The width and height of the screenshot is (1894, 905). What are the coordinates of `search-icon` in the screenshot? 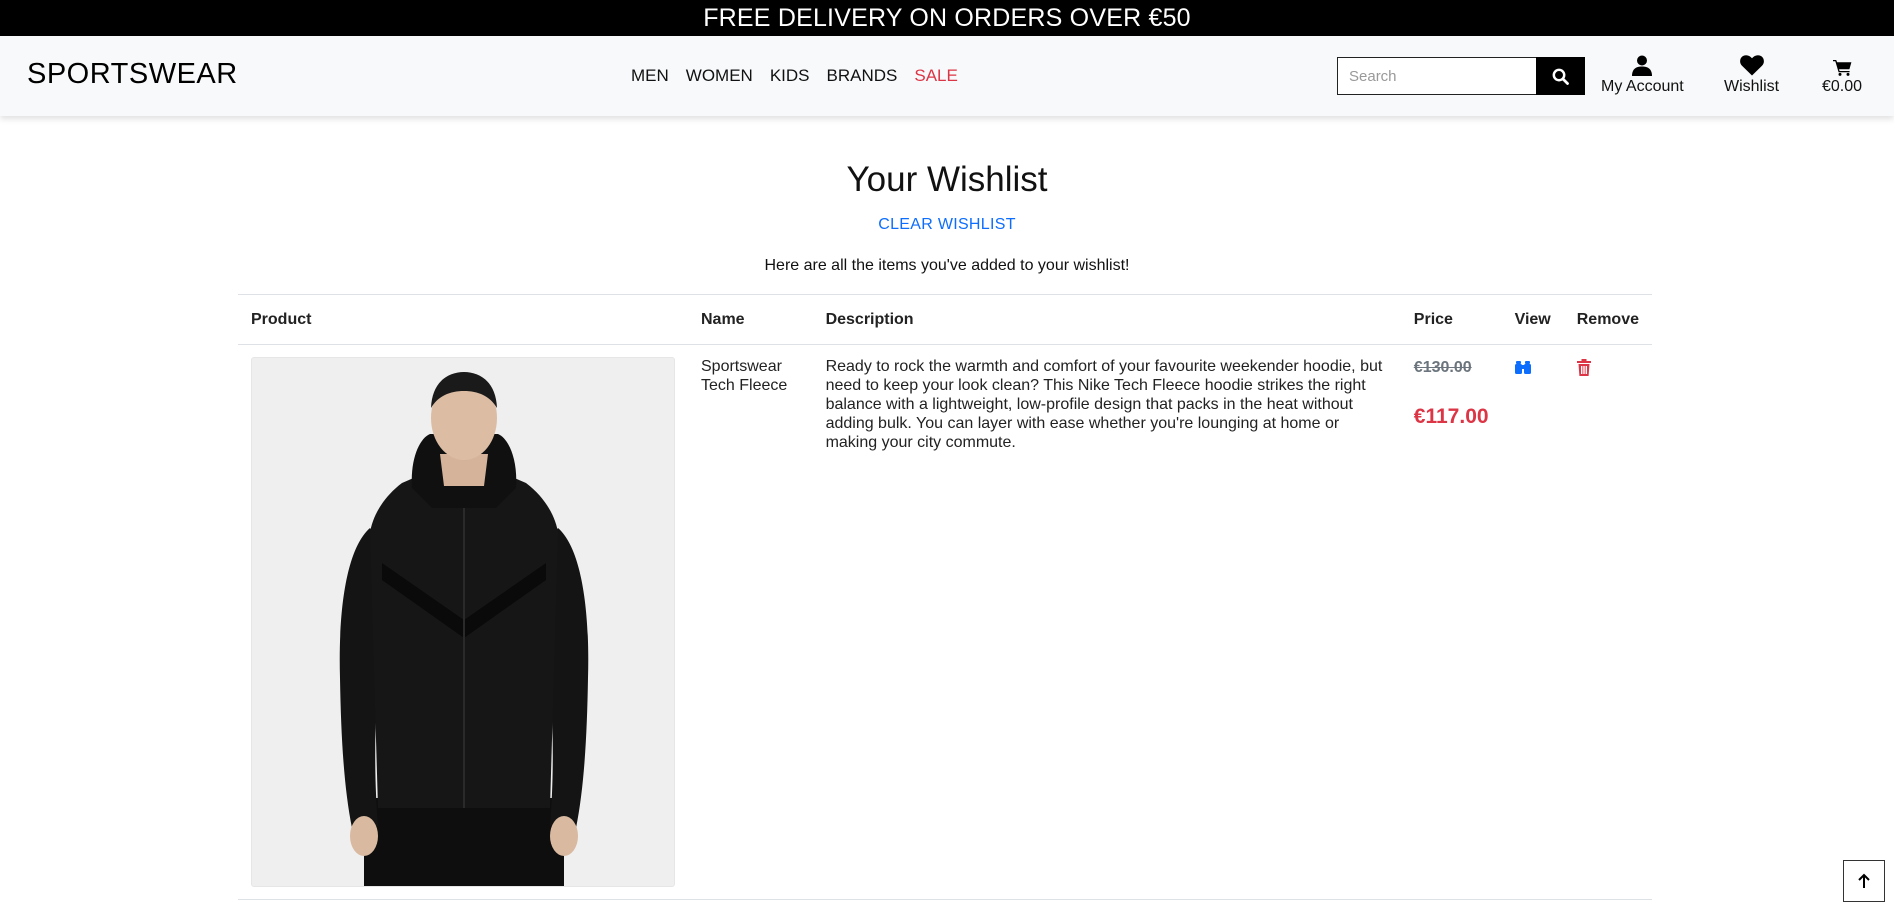 It's located at (1560, 76).